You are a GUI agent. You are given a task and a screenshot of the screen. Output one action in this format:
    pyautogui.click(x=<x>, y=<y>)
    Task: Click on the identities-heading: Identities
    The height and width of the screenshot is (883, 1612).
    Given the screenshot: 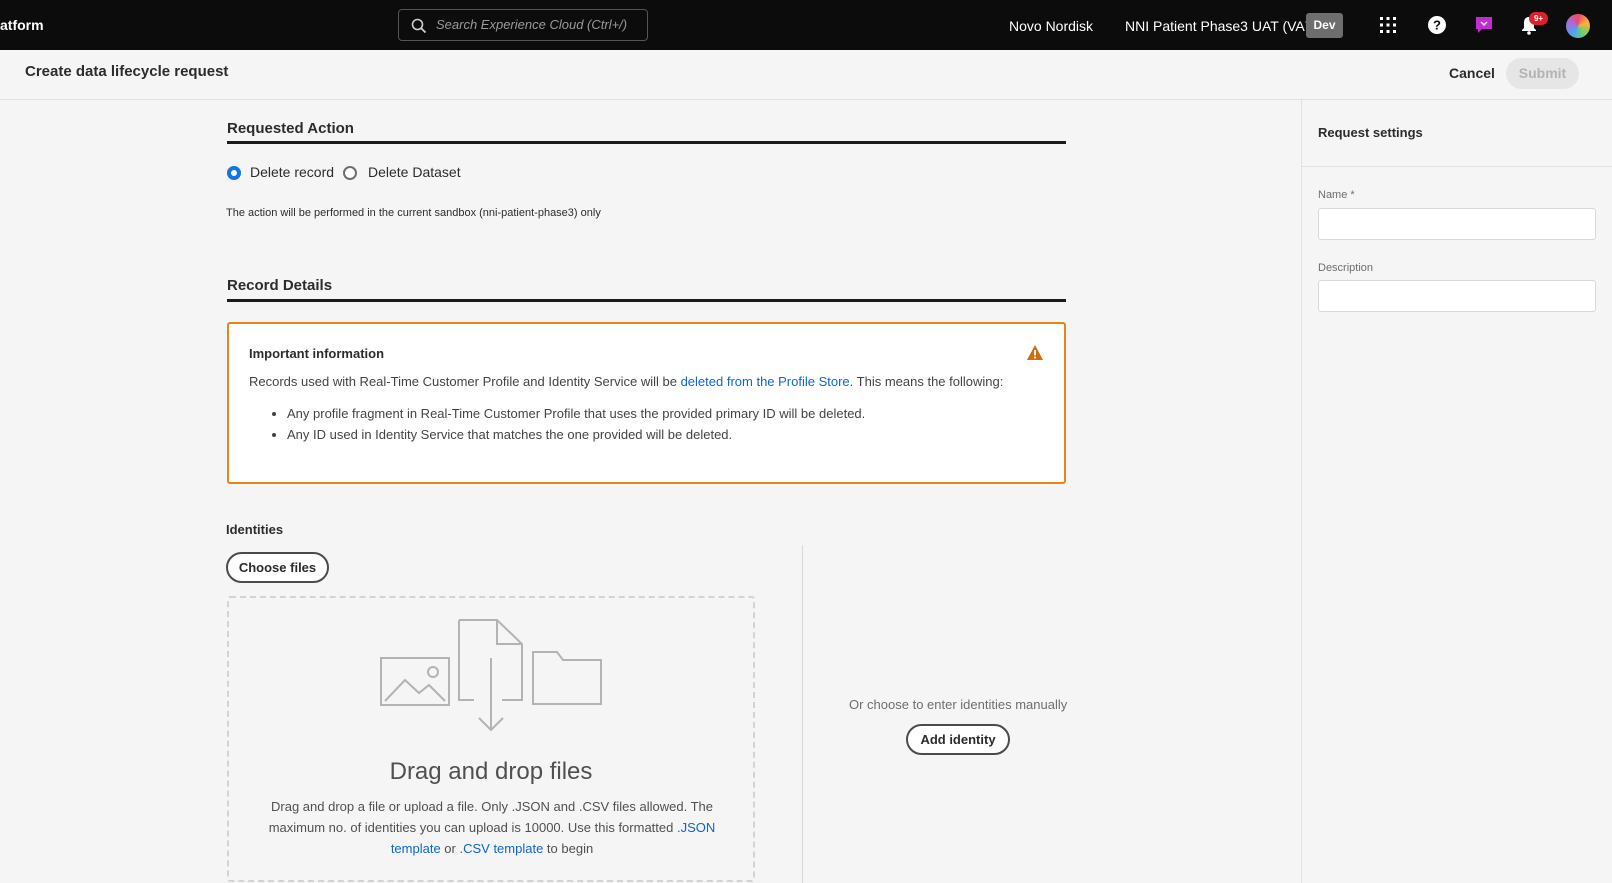 What is the action you would take?
    pyautogui.click(x=255, y=529)
    